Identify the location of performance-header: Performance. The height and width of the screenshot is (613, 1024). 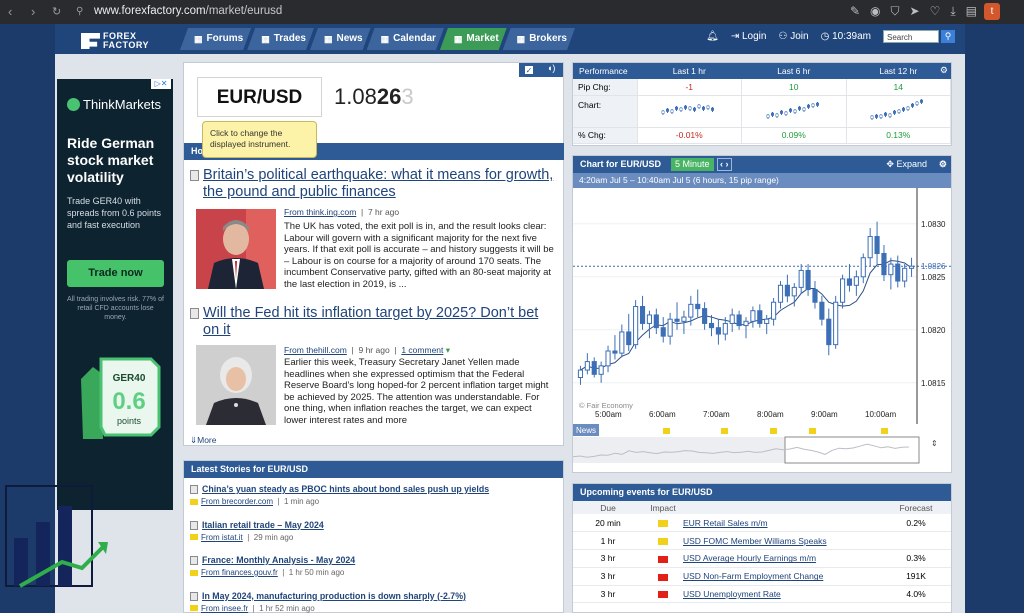
(605, 71).